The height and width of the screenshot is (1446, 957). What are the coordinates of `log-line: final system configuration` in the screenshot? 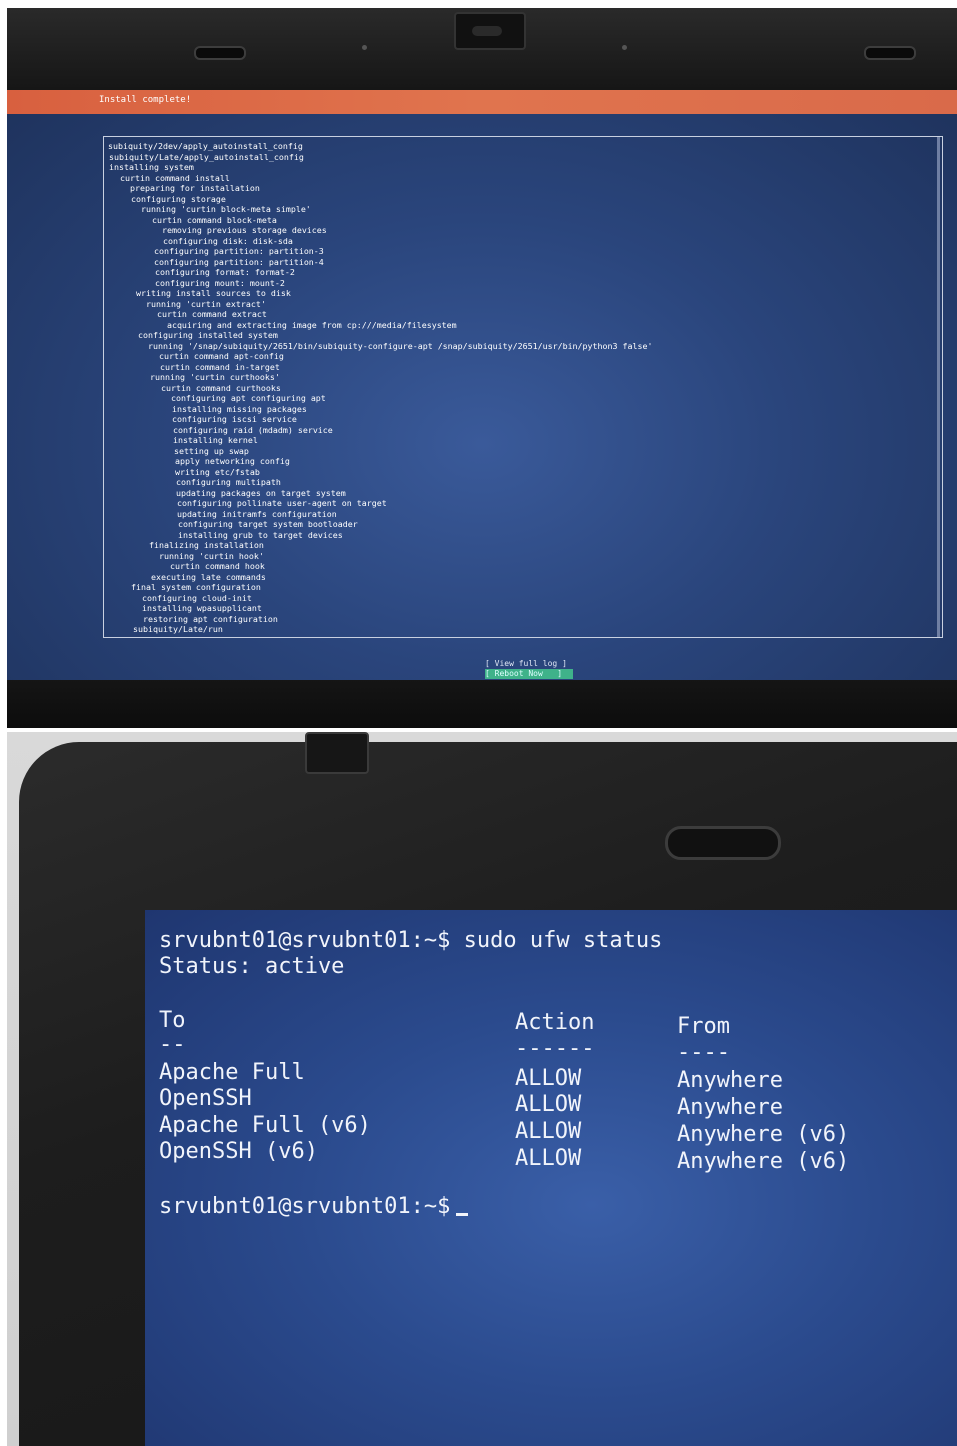 It's located at (196, 587).